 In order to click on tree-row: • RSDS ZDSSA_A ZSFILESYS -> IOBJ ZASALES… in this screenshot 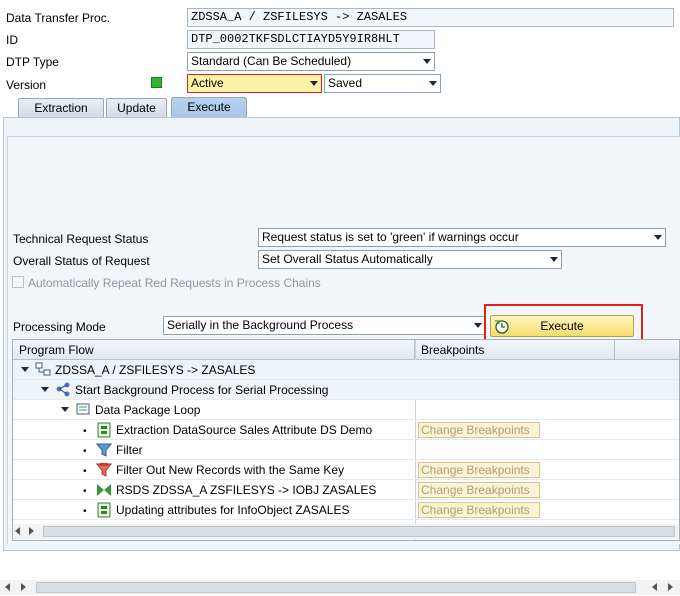, I will do `click(346, 490)`.